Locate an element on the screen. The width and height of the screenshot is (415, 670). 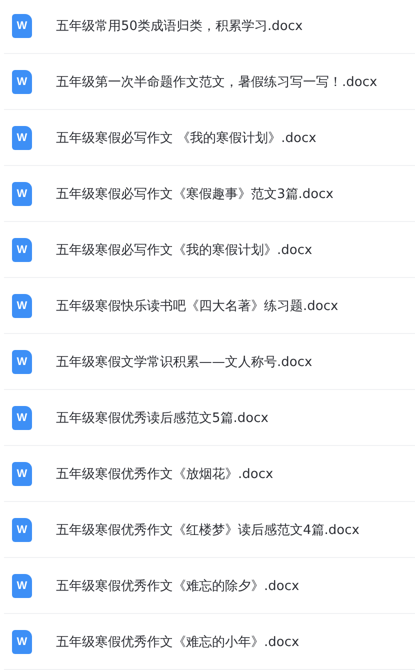
file-name: 五年级常用50类成语归类，积累学习.docx is located at coordinates (179, 25).